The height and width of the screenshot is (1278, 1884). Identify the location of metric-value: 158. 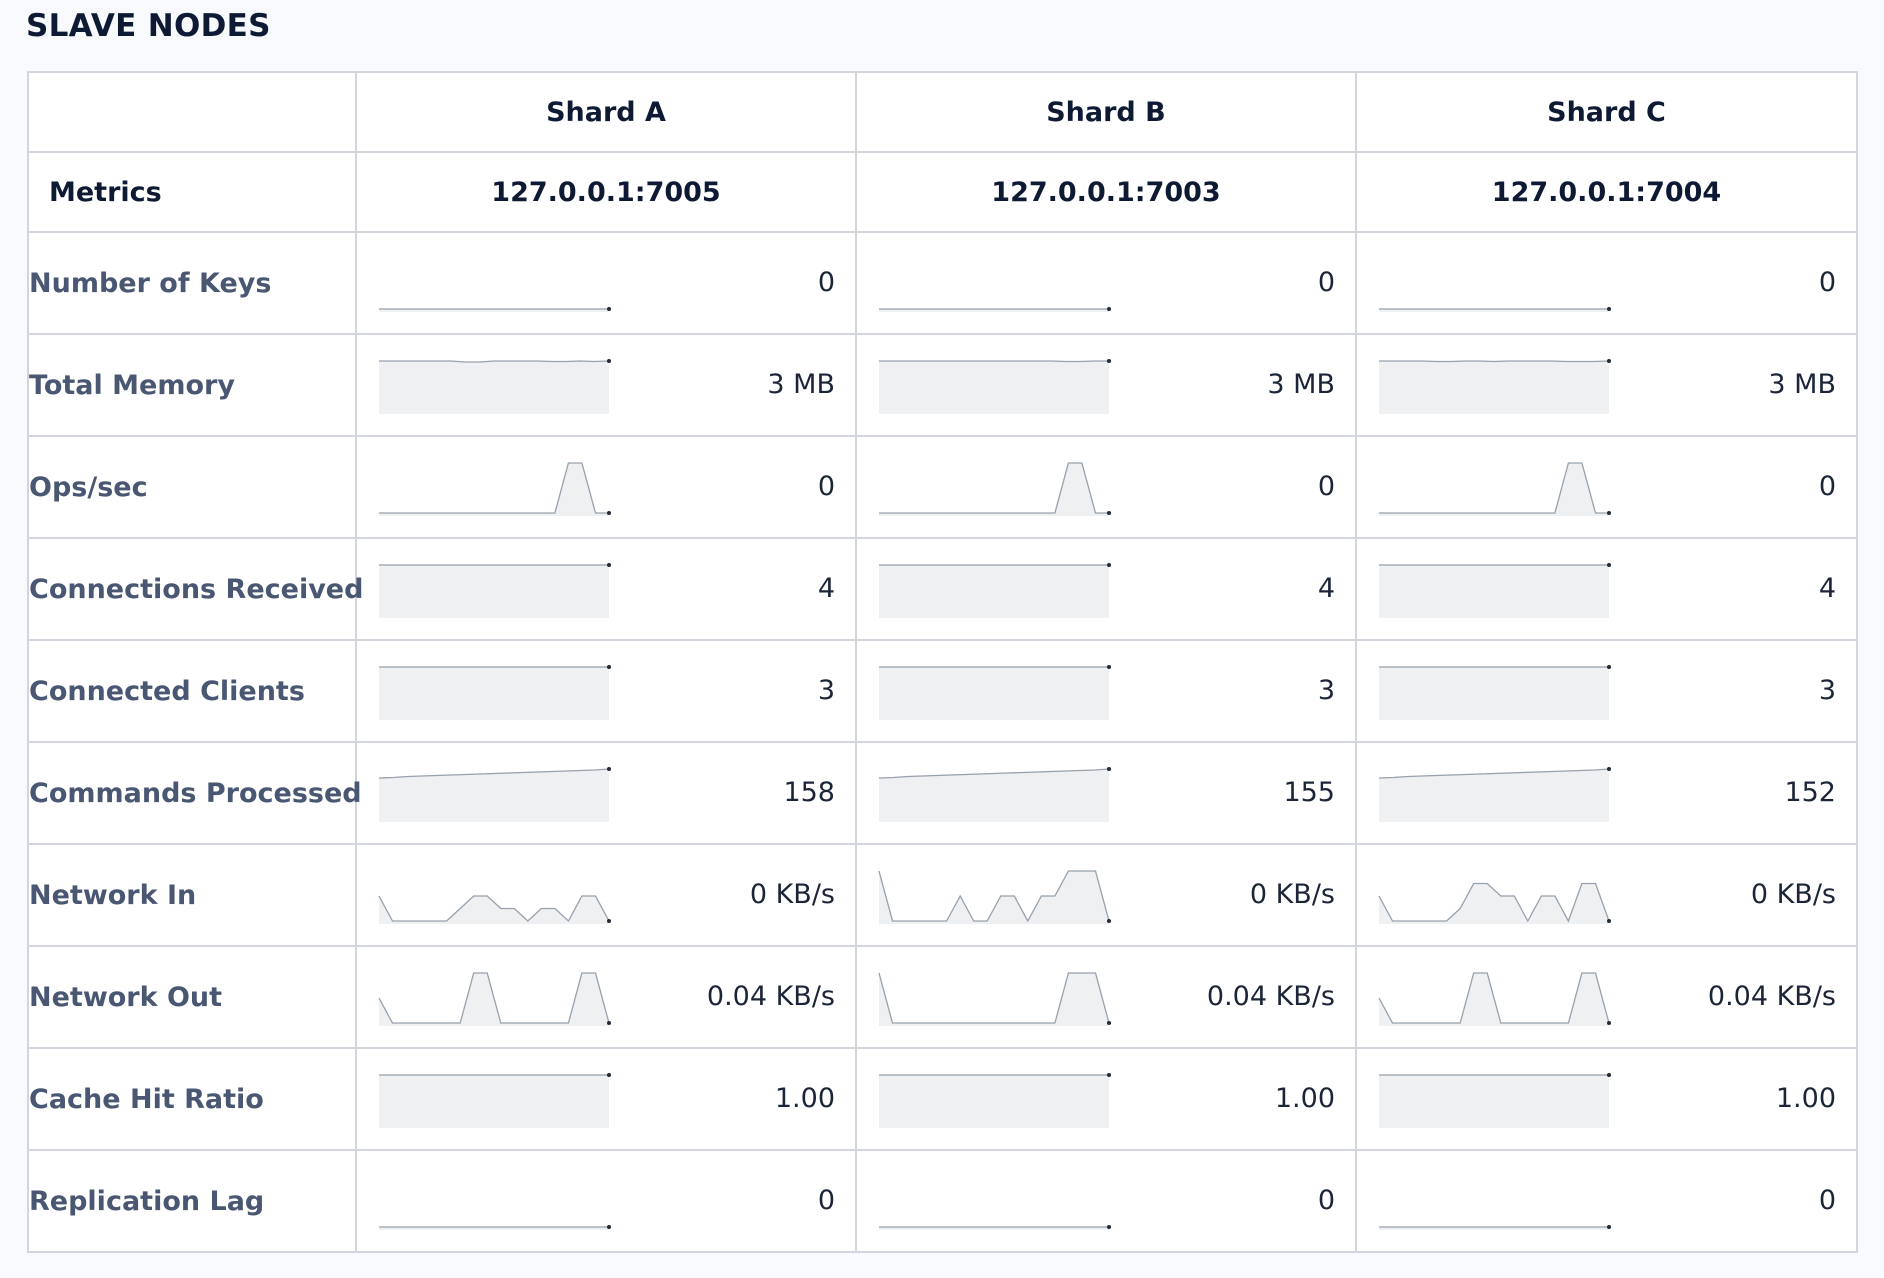
(809, 792).